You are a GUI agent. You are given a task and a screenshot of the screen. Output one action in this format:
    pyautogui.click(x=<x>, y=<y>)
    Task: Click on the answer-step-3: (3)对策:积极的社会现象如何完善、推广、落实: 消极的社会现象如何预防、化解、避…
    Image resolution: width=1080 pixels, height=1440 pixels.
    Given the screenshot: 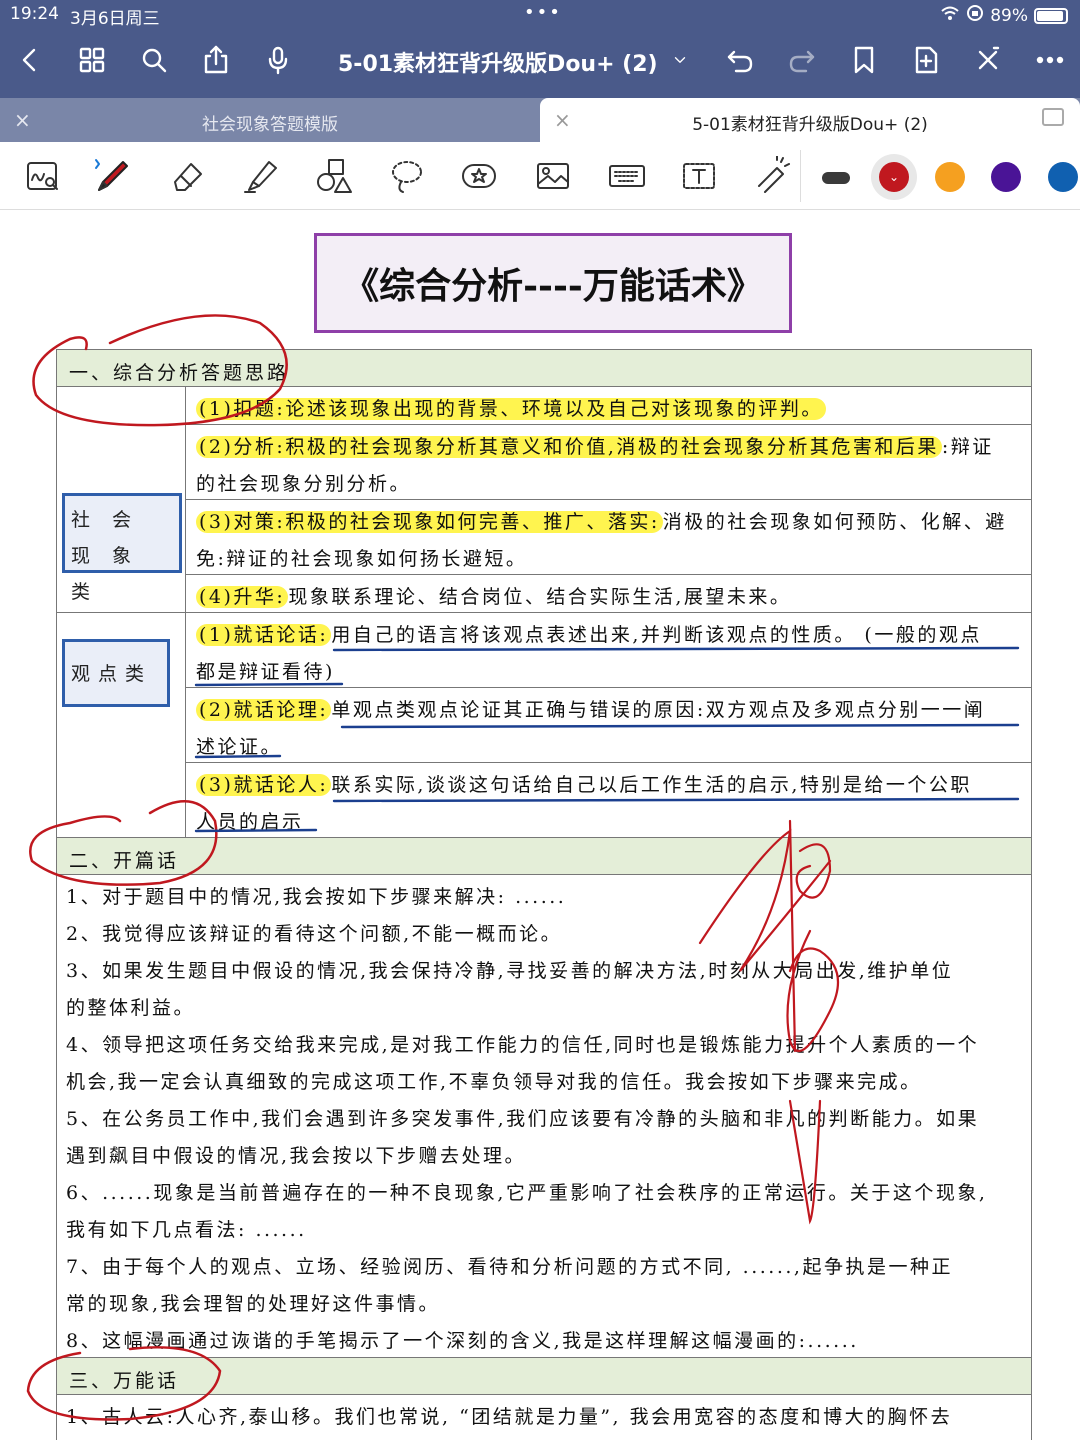 What is the action you would take?
    pyautogui.click(x=601, y=540)
    